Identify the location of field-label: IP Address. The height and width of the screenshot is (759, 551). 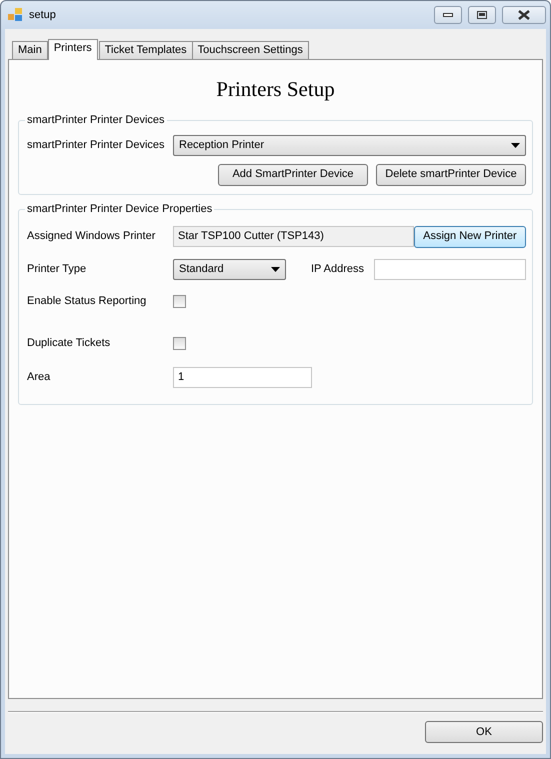
(337, 269).